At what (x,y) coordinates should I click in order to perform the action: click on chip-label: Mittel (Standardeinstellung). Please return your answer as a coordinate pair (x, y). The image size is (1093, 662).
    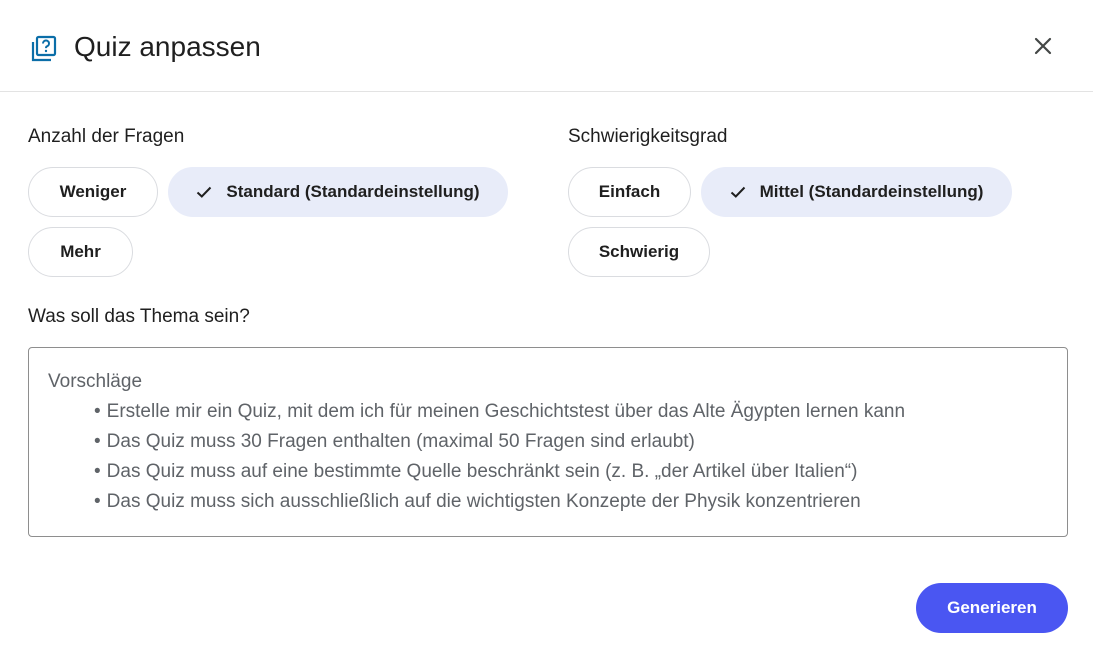
    Looking at the image, I should click on (871, 191).